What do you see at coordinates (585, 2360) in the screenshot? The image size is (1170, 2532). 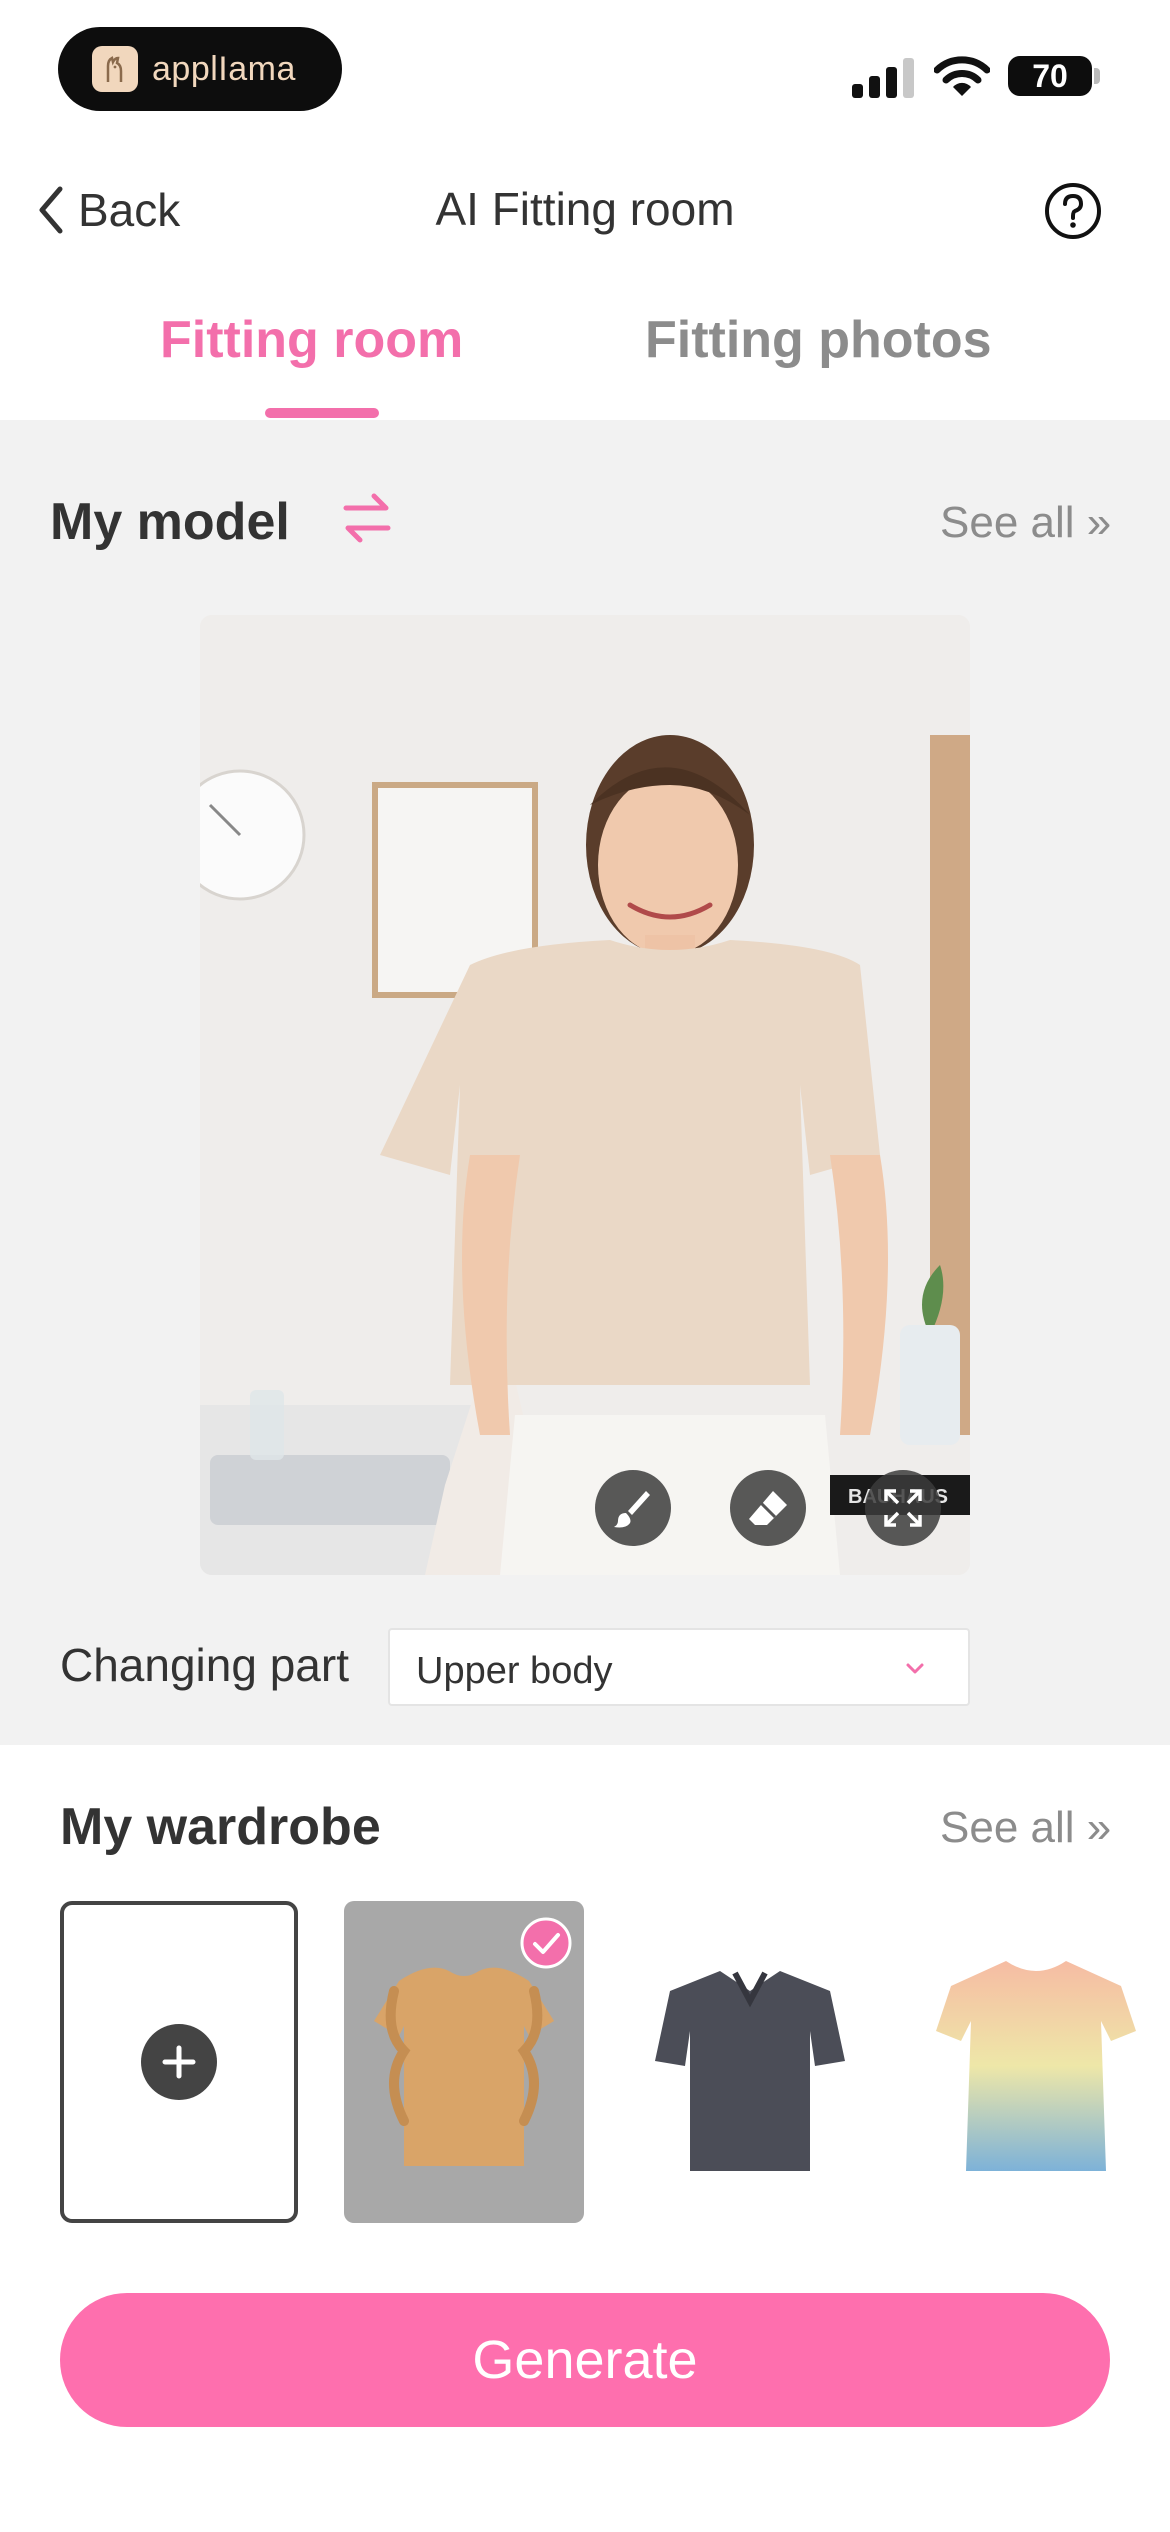 I see `generate-button: Generate` at bounding box center [585, 2360].